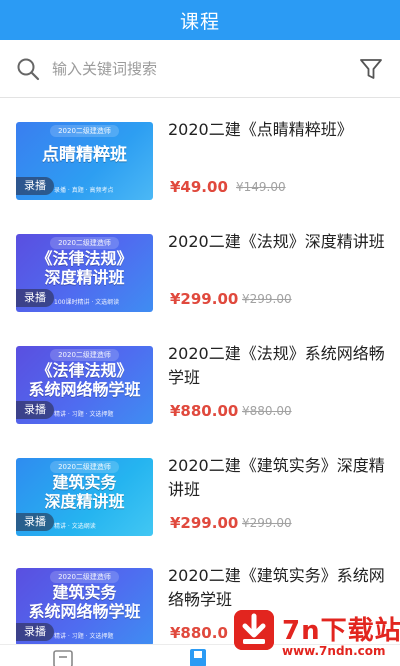 Image resolution: width=400 pixels, height=666 pixels. What do you see at coordinates (63, 657) in the screenshot?
I see `tab-home-icon` at bounding box center [63, 657].